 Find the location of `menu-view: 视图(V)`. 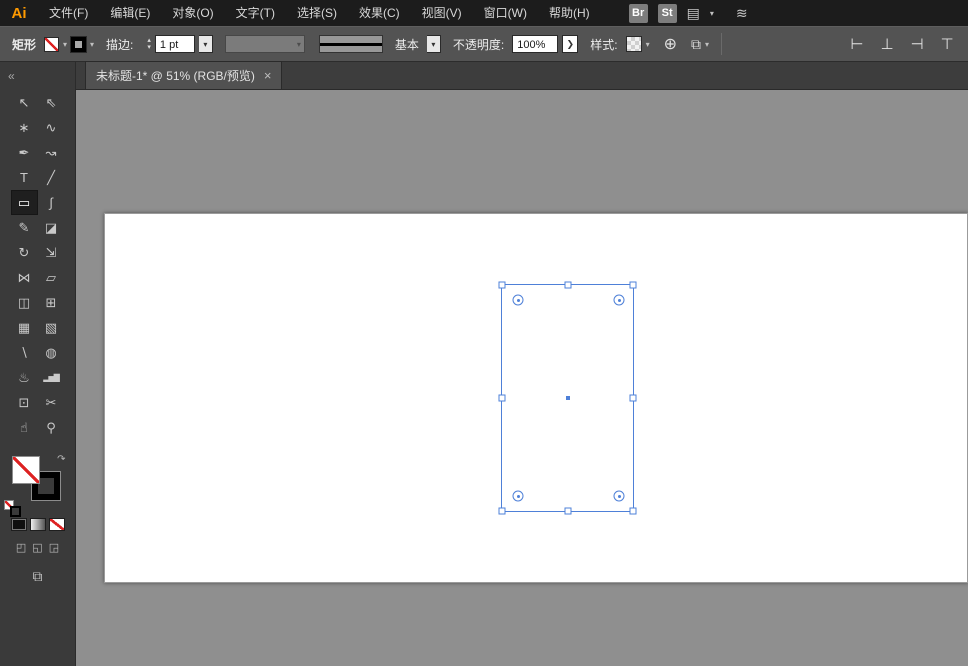

menu-view: 视图(V) is located at coordinates (442, 13).